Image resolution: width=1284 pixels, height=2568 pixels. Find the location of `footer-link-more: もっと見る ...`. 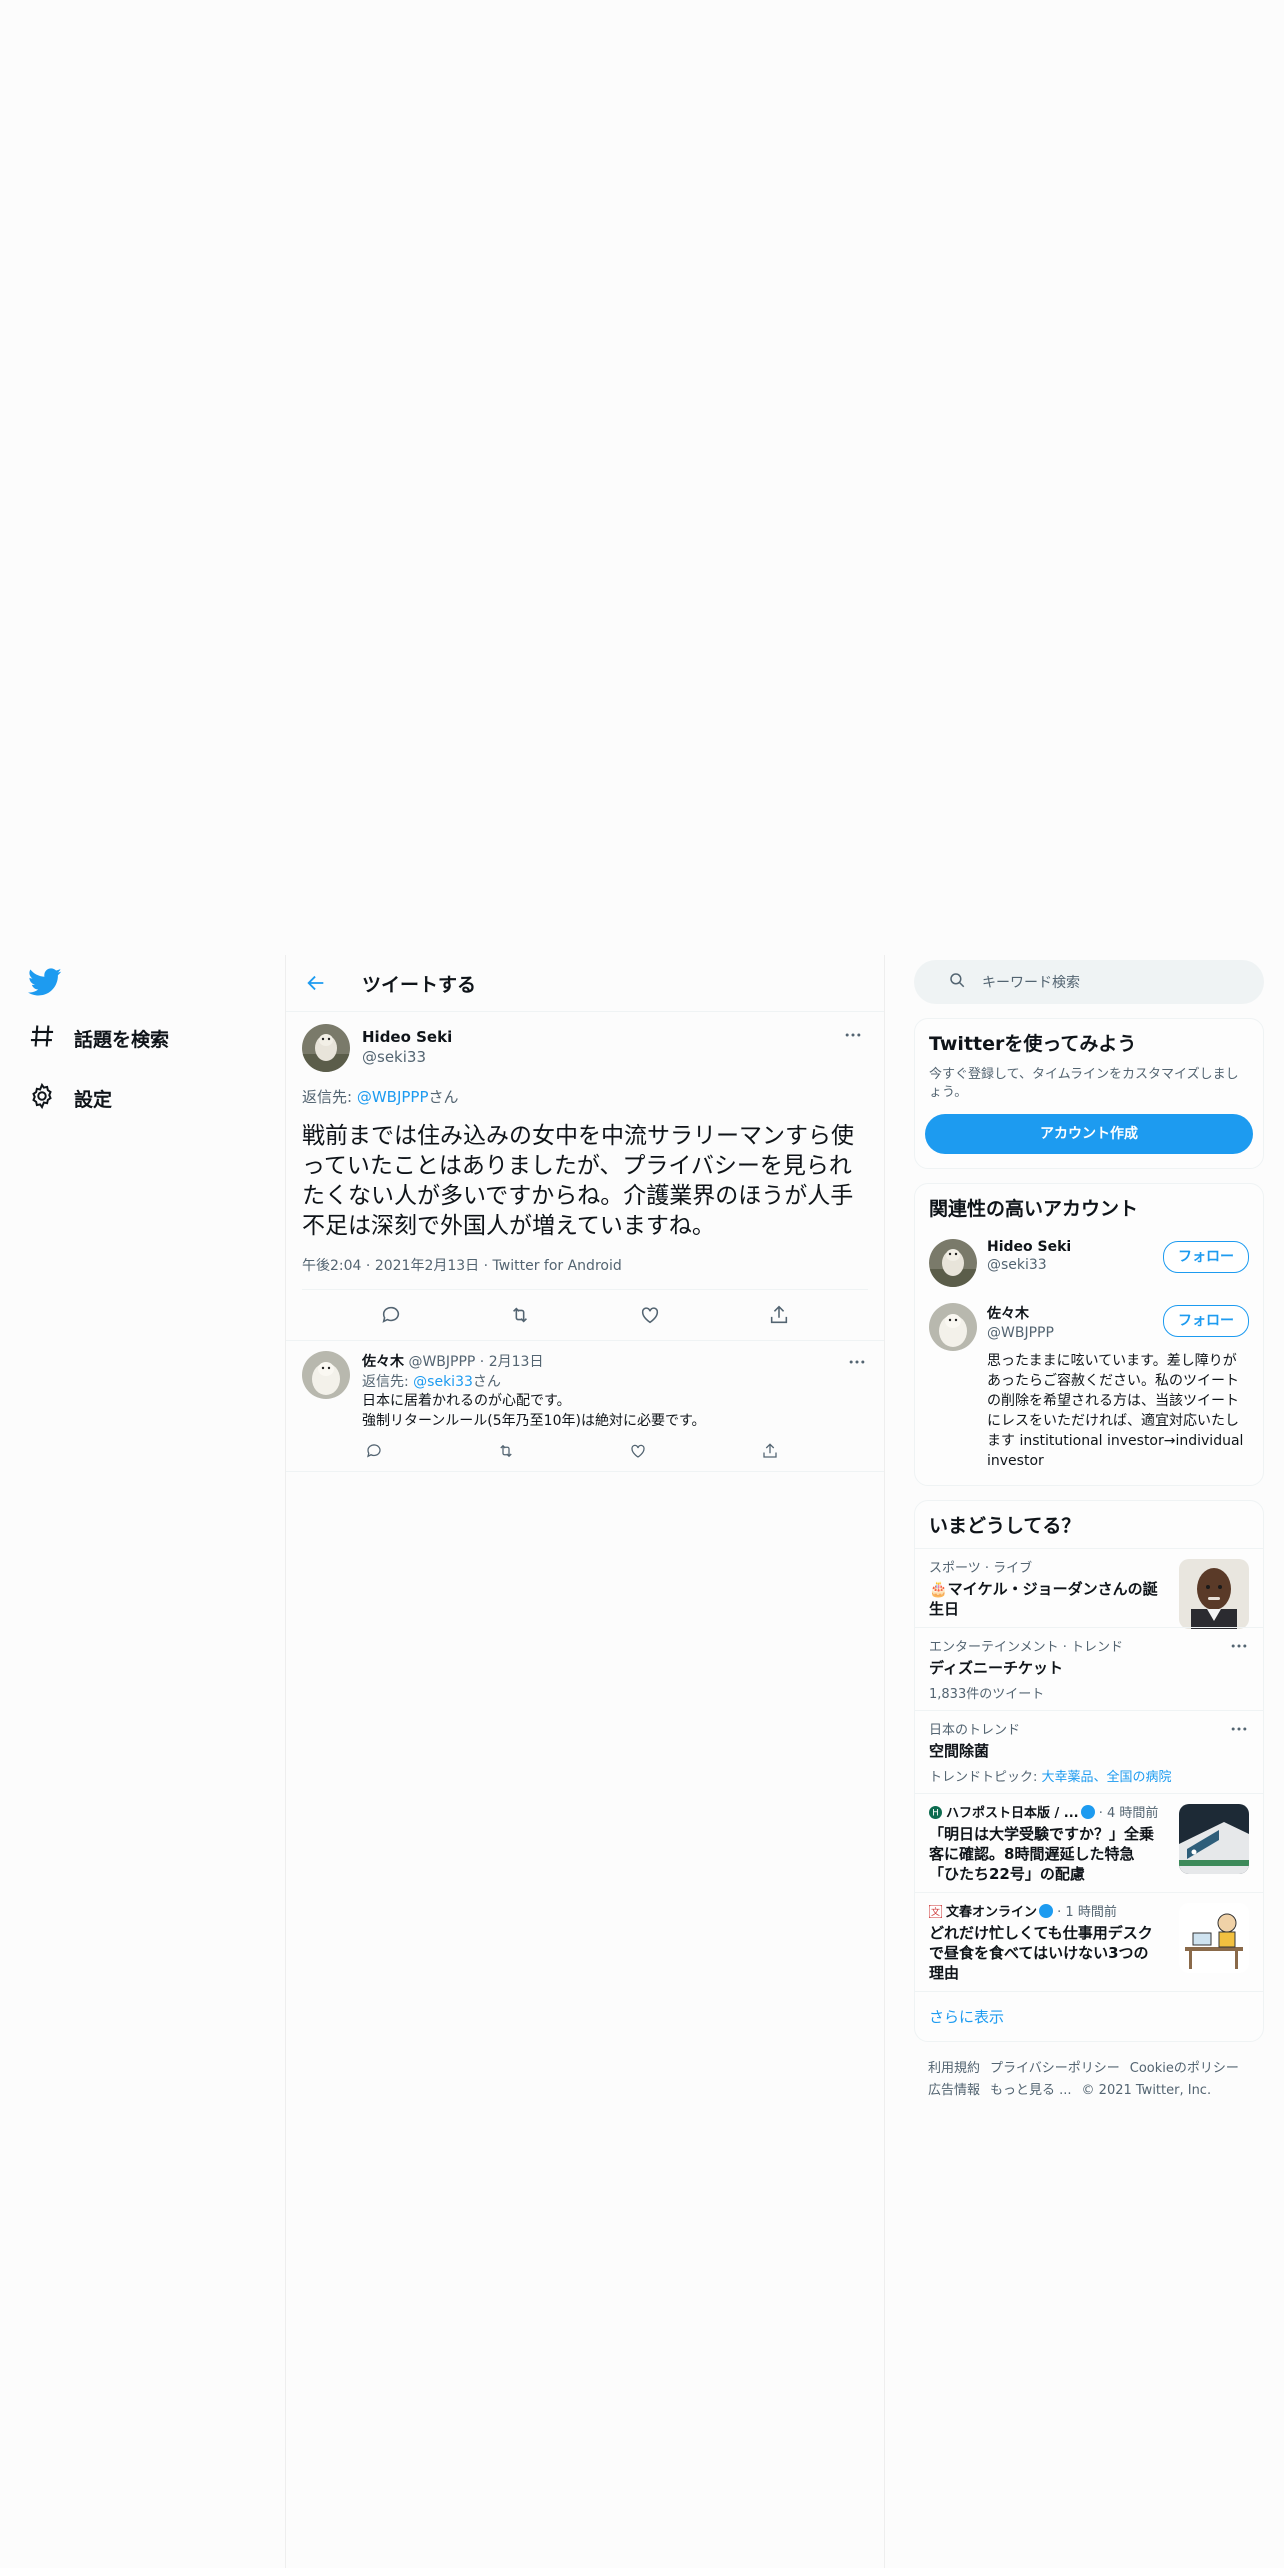

footer-link-more: もっと見る ... is located at coordinates (1031, 2090).